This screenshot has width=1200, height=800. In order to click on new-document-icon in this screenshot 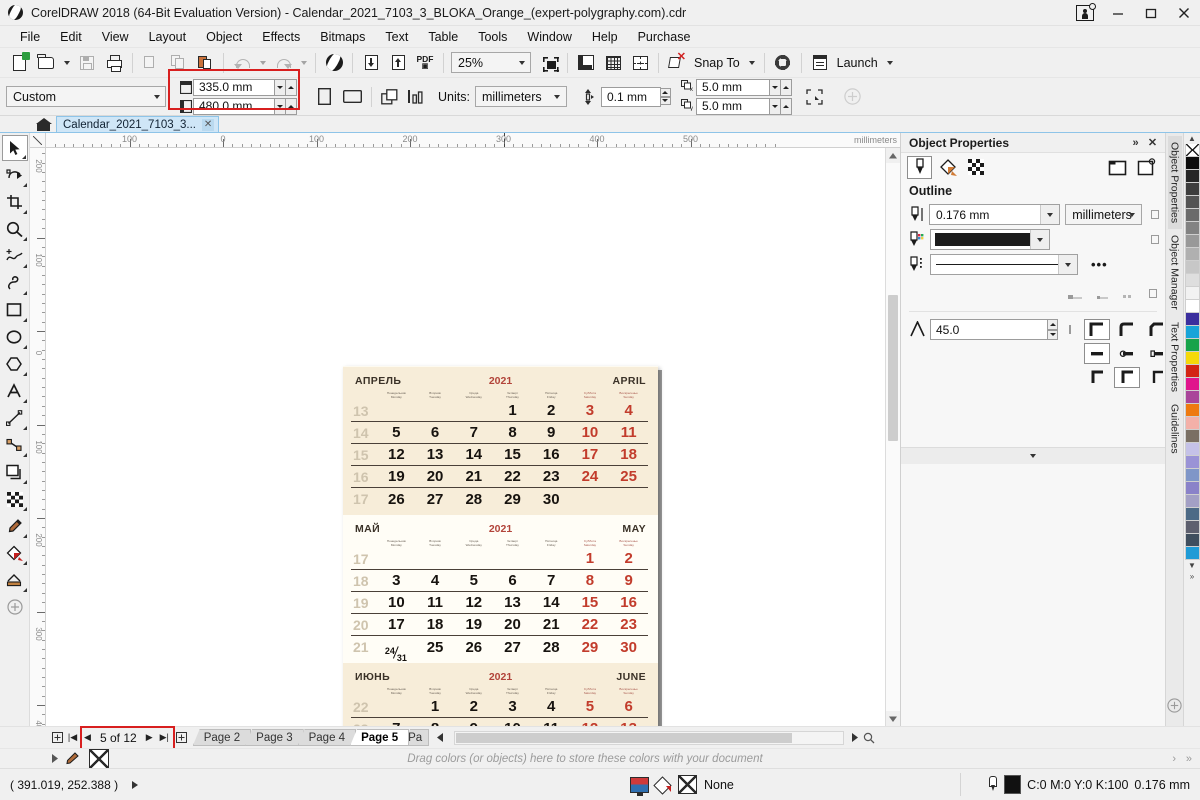, I will do `click(19, 63)`.